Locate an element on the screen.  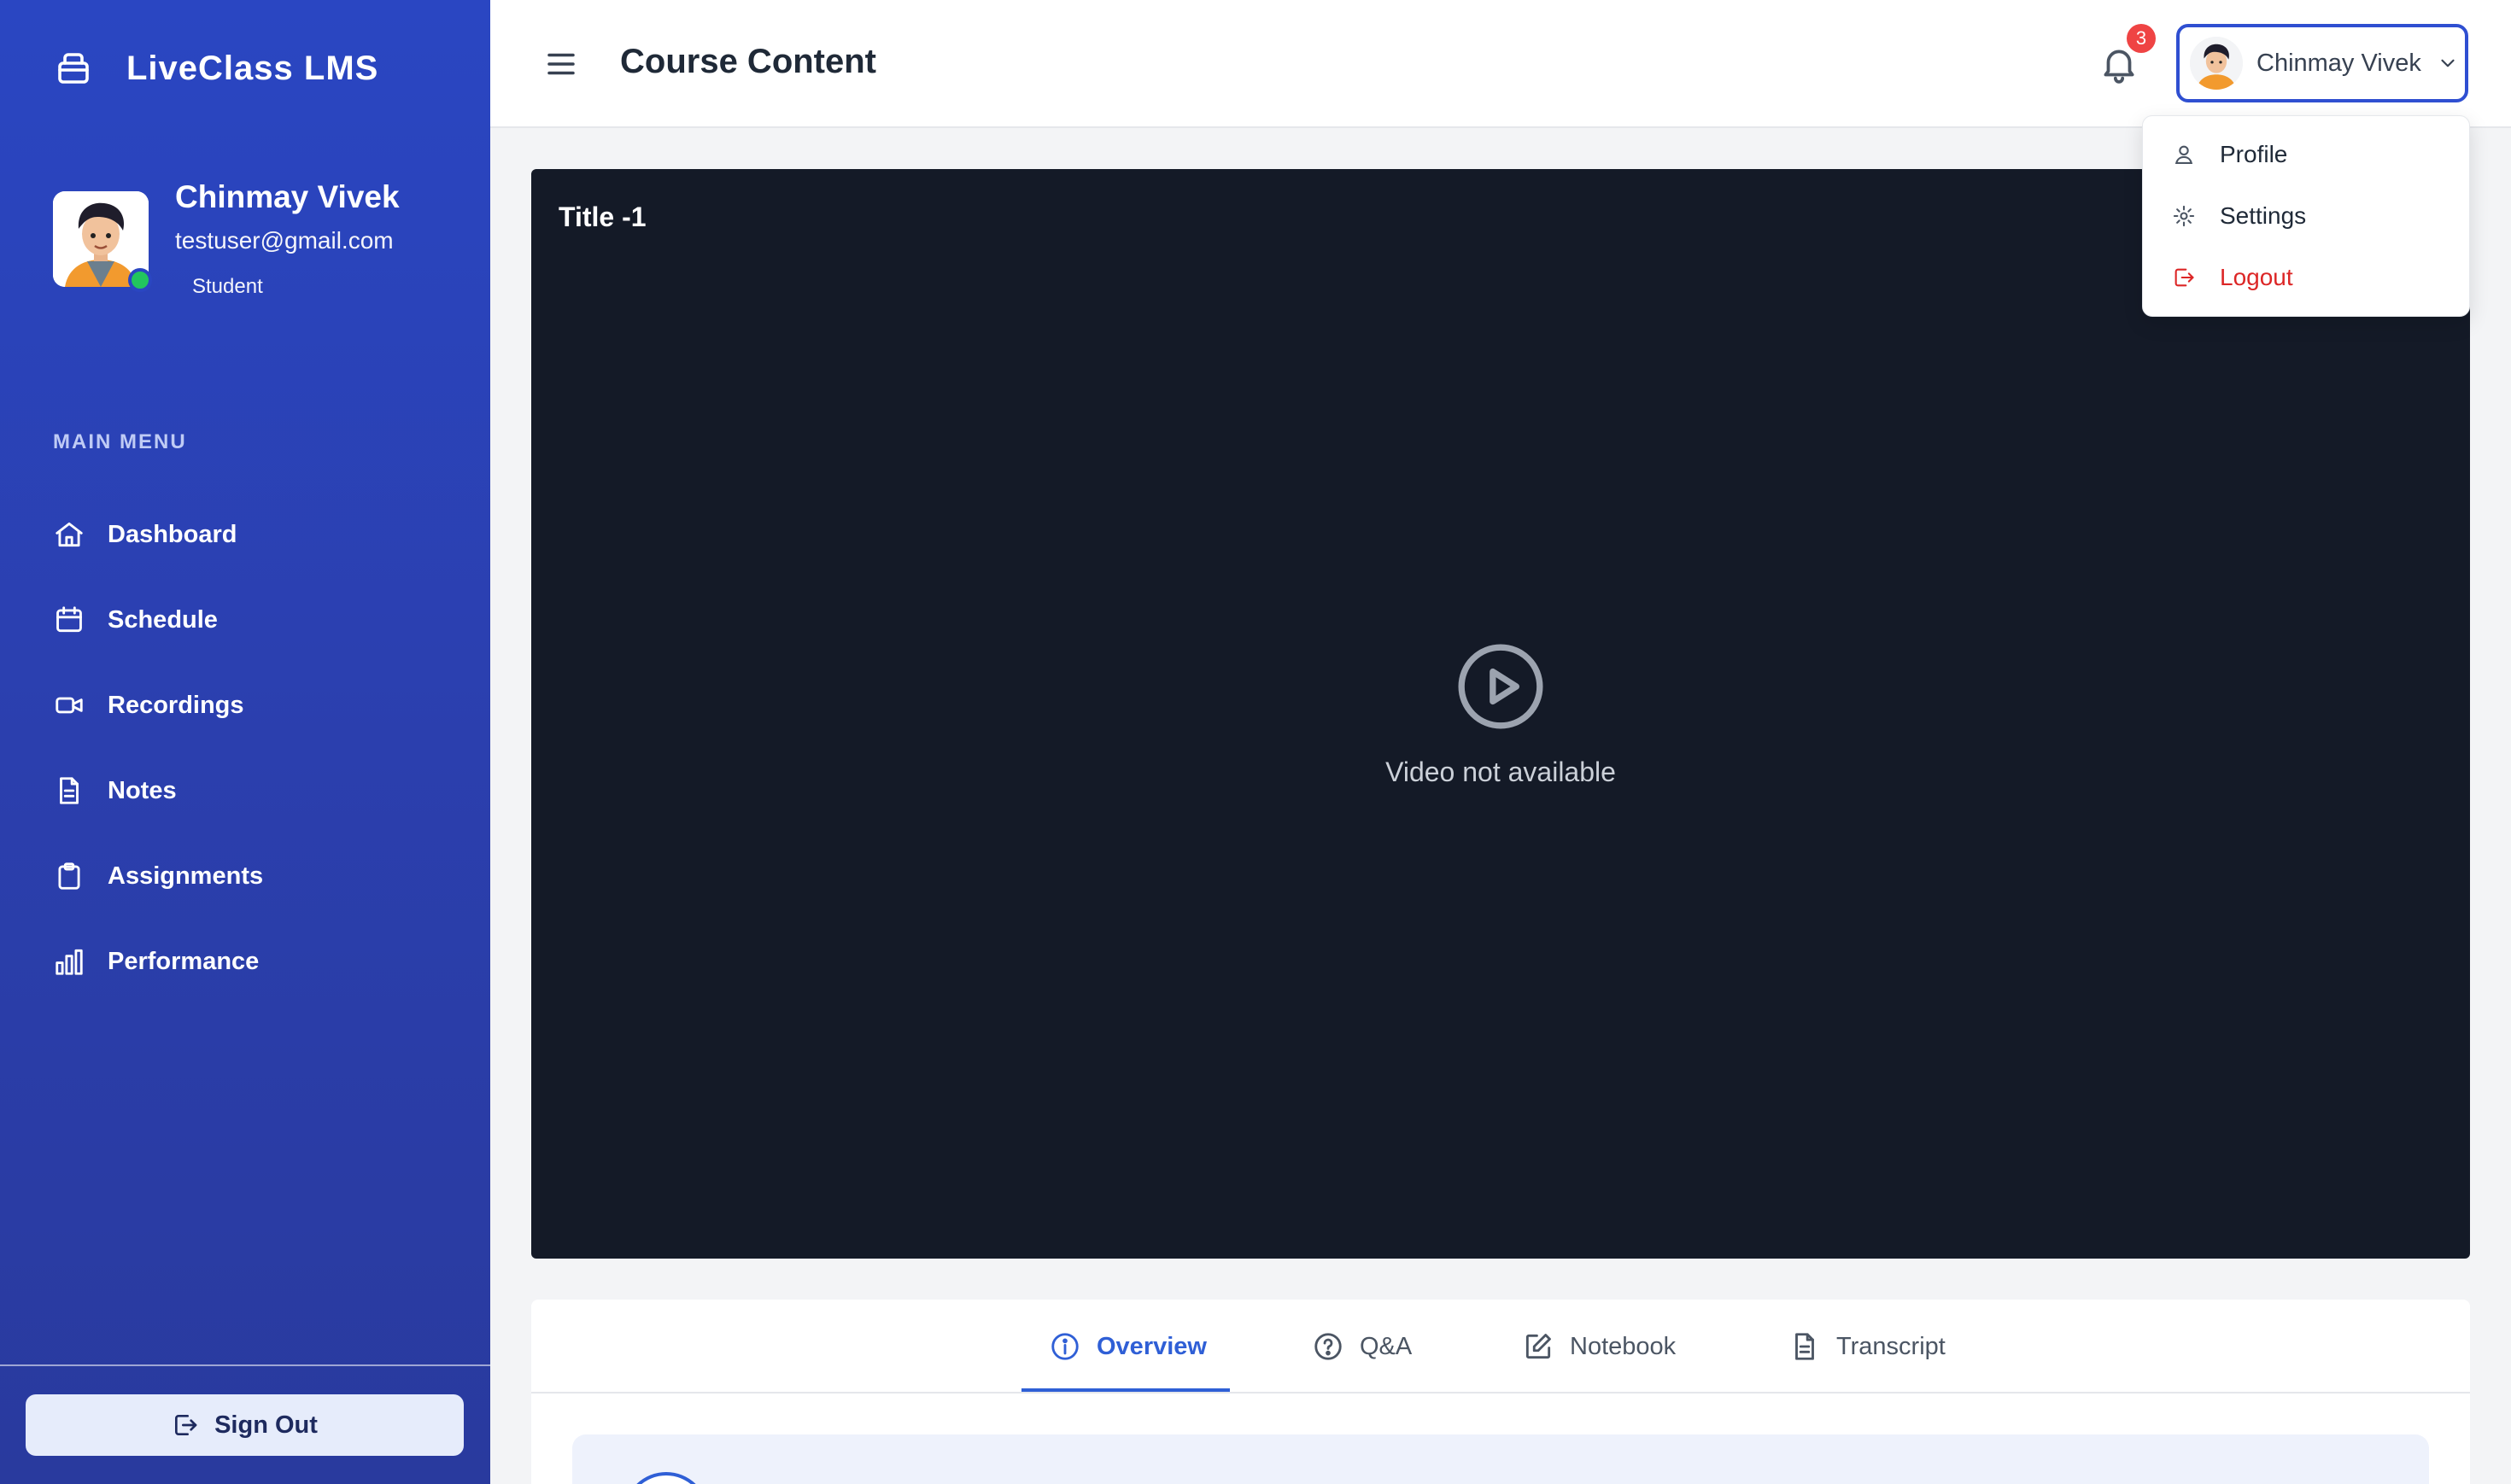
sidebar-item-assignments: Assignments is located at coordinates (158, 876).